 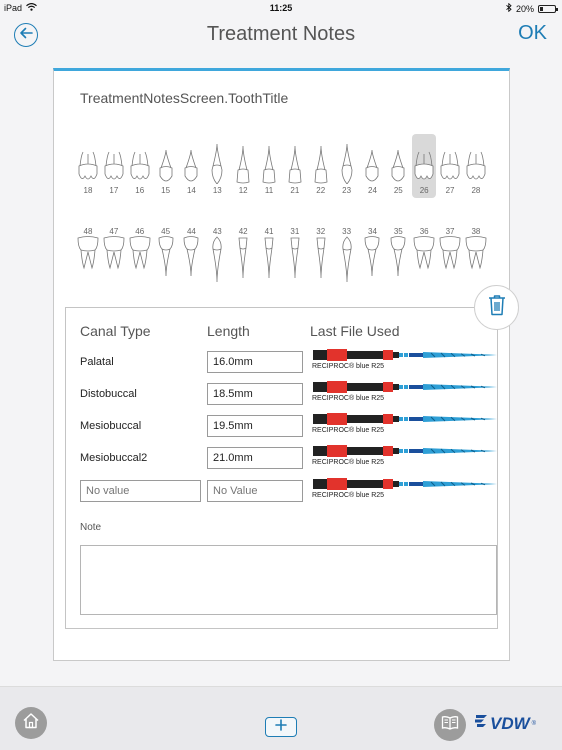 I want to click on tooth-31: 31, so click(x=295, y=256).